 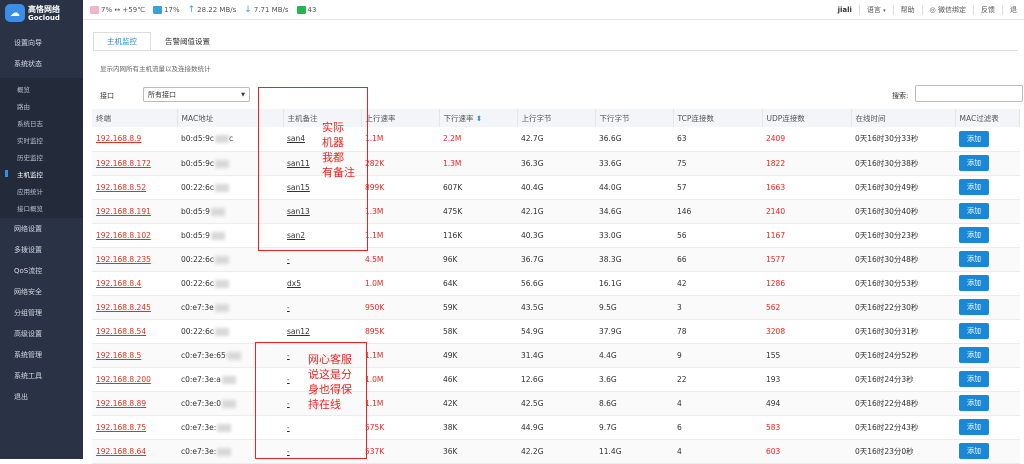 What do you see at coordinates (41, 88) in the screenshot?
I see `nav-overview: 概览` at bounding box center [41, 88].